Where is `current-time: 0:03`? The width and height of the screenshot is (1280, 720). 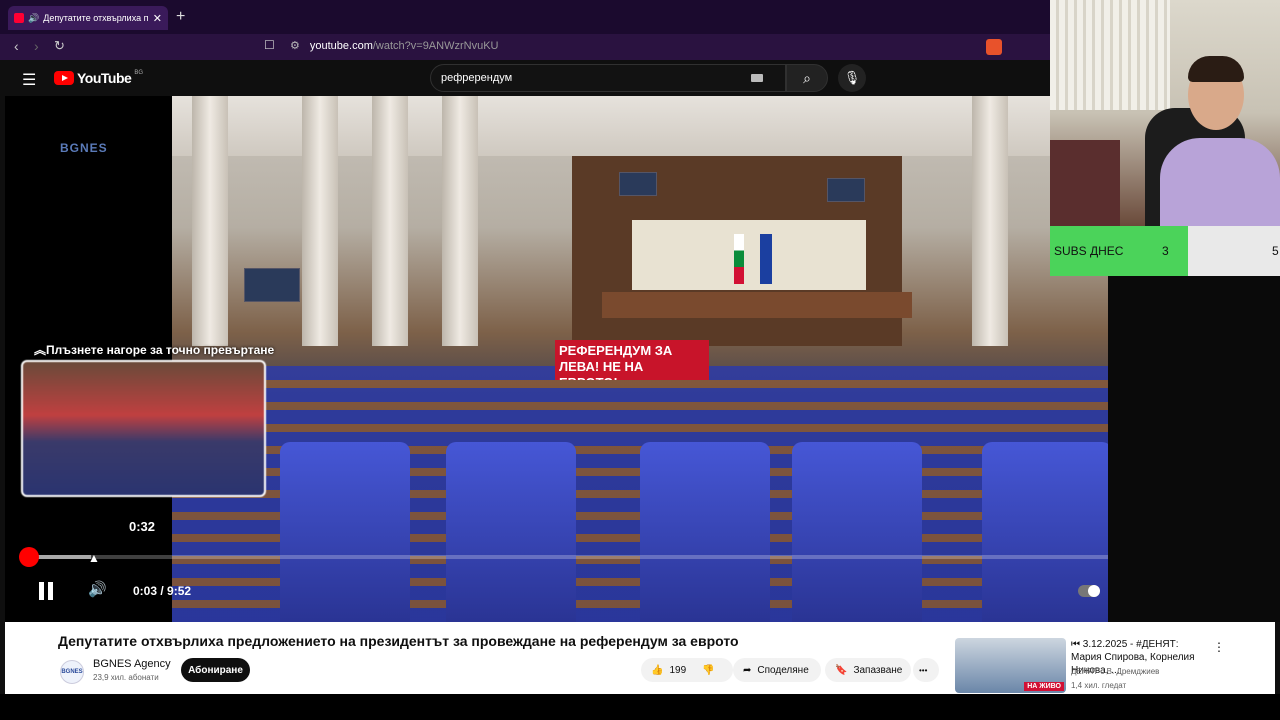
current-time: 0:03 is located at coordinates (145, 591).